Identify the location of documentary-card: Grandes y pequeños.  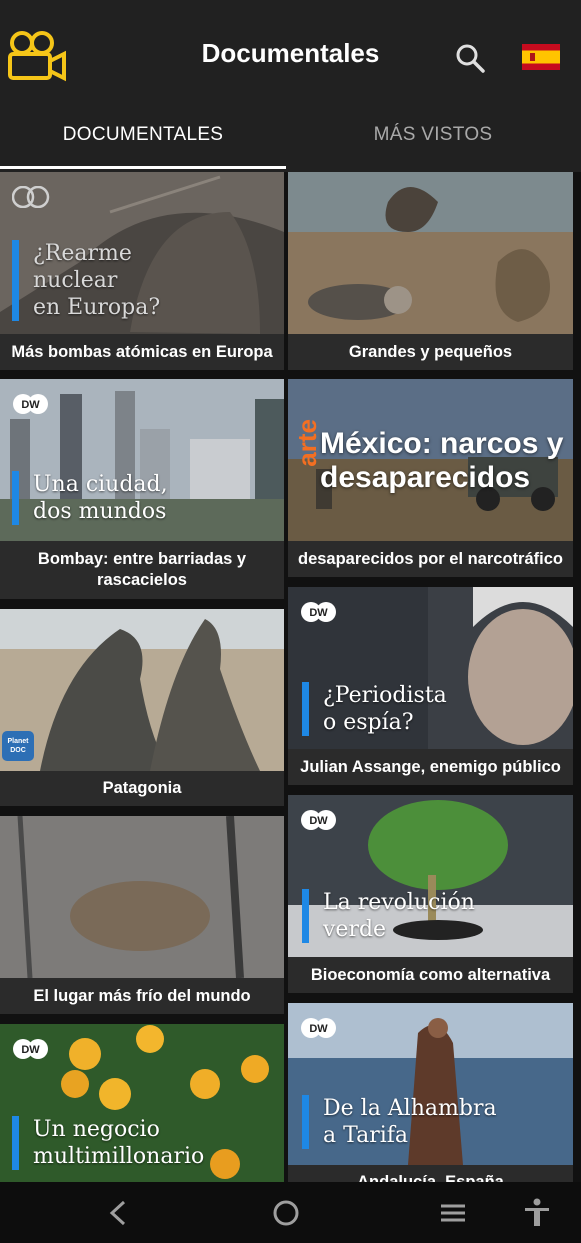
(430, 271).